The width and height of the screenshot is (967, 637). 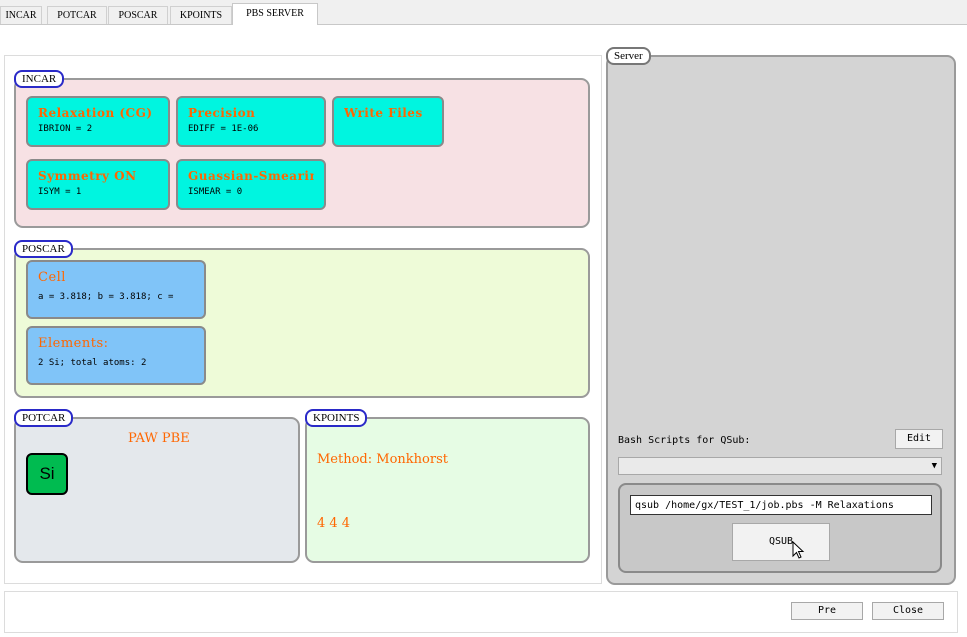 What do you see at coordinates (780, 466) in the screenshot?
I see `bash-script-select: ▼` at bounding box center [780, 466].